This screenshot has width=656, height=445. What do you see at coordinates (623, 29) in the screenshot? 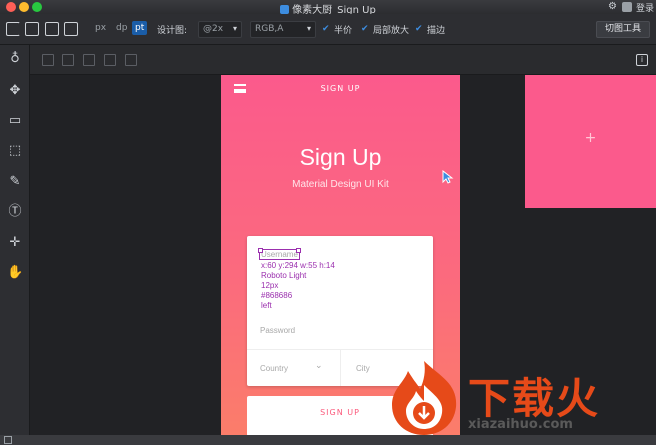
I see `cut-tool-button: 切图工具` at bounding box center [623, 29].